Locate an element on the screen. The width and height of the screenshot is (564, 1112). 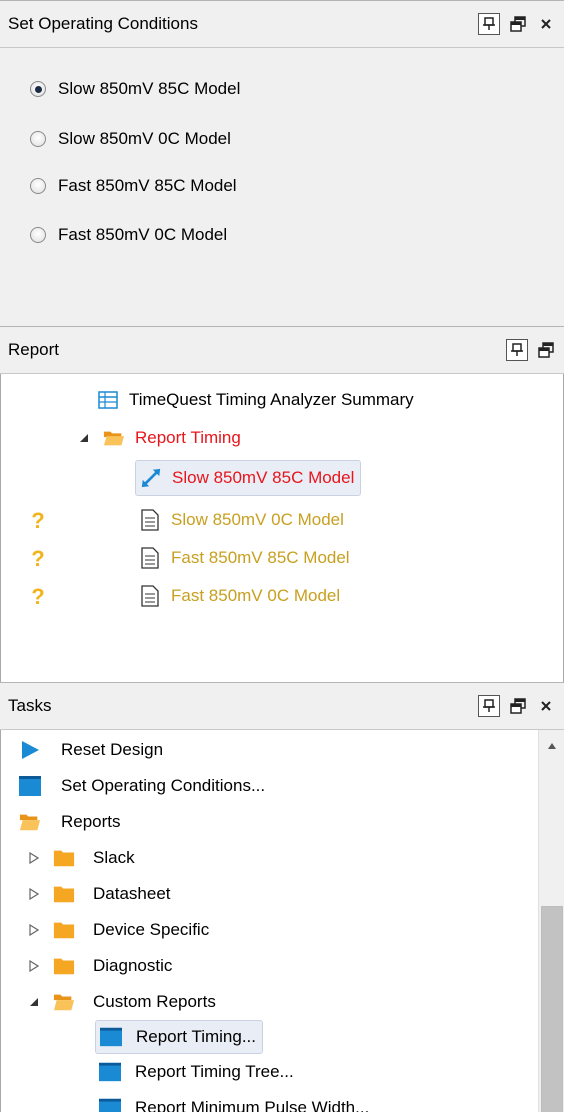
tree-item-fast-0c: Fast 850mV 0C Model is located at coordinates (239, 596).